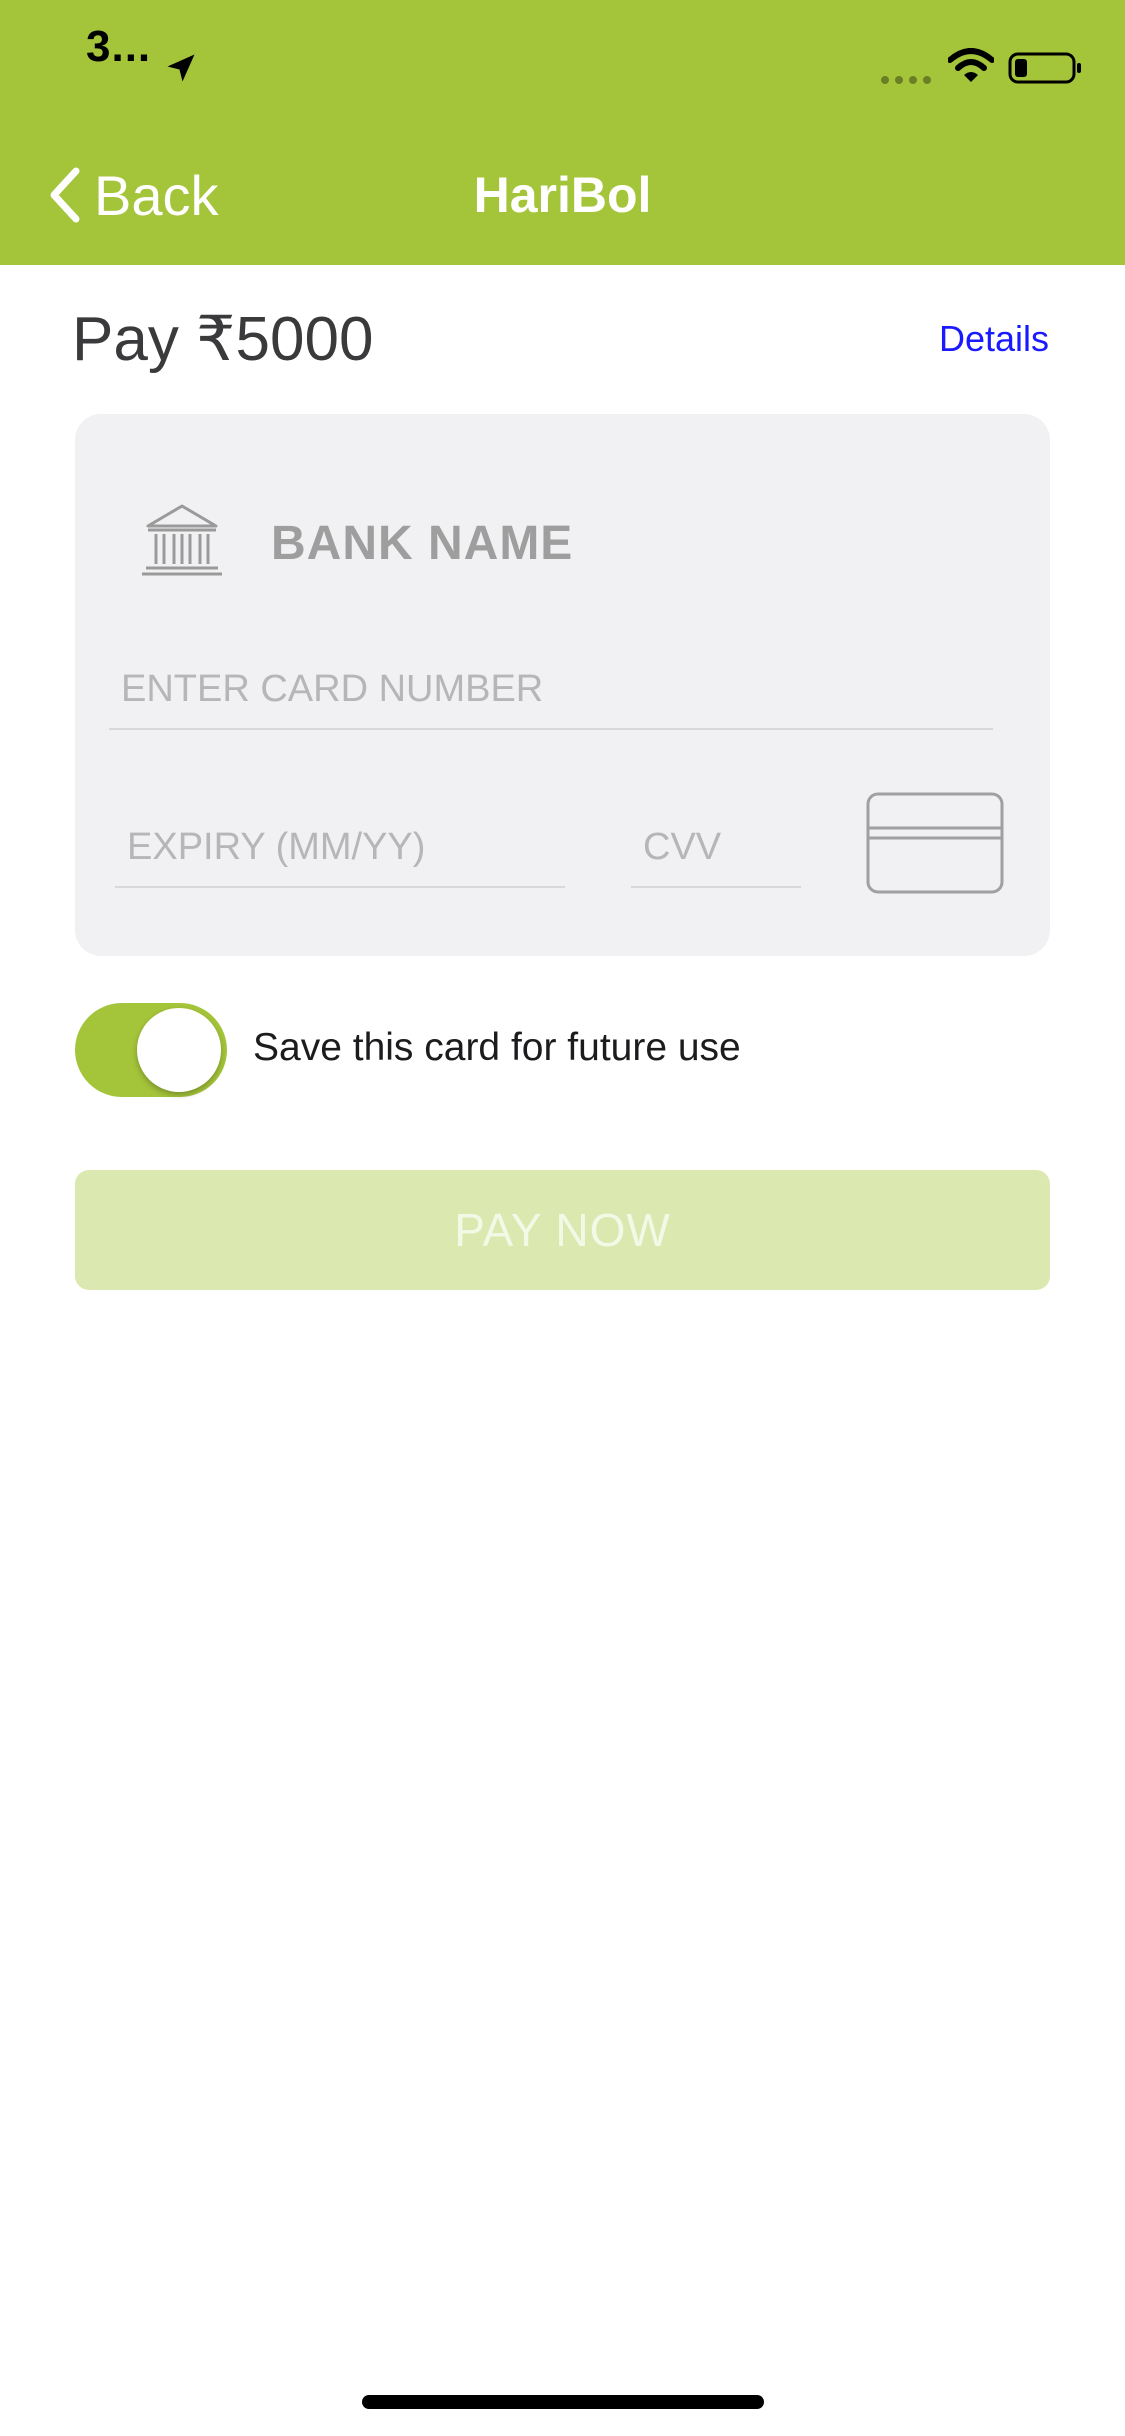 The width and height of the screenshot is (1125, 2436). I want to click on save-card-label: Save this card for future use, so click(497, 1047).